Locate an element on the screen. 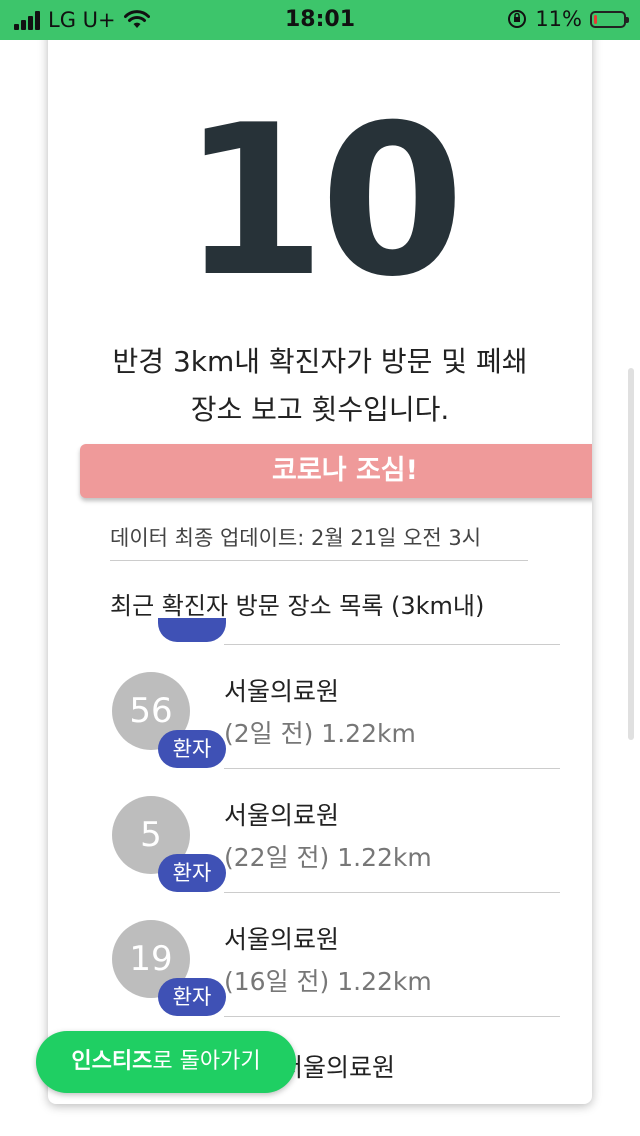 This screenshot has width=640, height=1136. status-bar: LG U+ 18:01 11% is located at coordinates (320, 20).